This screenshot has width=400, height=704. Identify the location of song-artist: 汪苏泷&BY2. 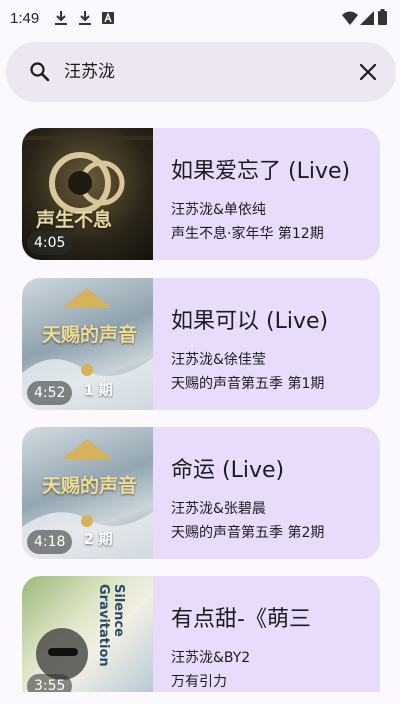
(211, 658).